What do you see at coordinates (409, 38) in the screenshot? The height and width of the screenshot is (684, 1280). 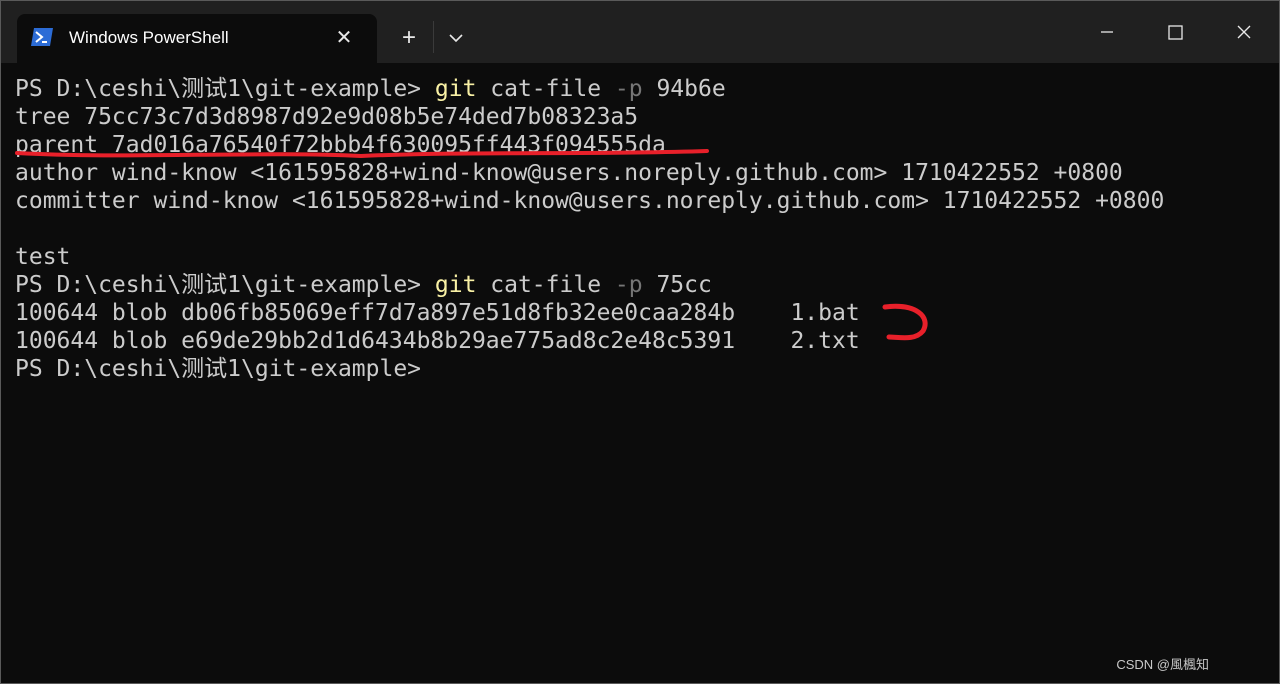 I see `plus-icon: +` at bounding box center [409, 38].